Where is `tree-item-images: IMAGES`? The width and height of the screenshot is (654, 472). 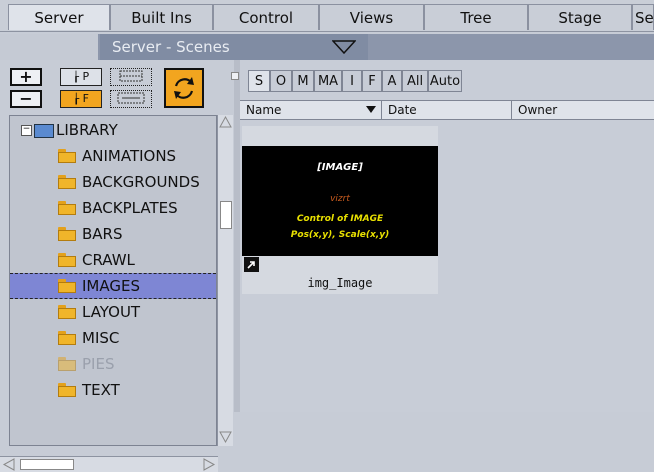
tree-item-images: IMAGES is located at coordinates (113, 286).